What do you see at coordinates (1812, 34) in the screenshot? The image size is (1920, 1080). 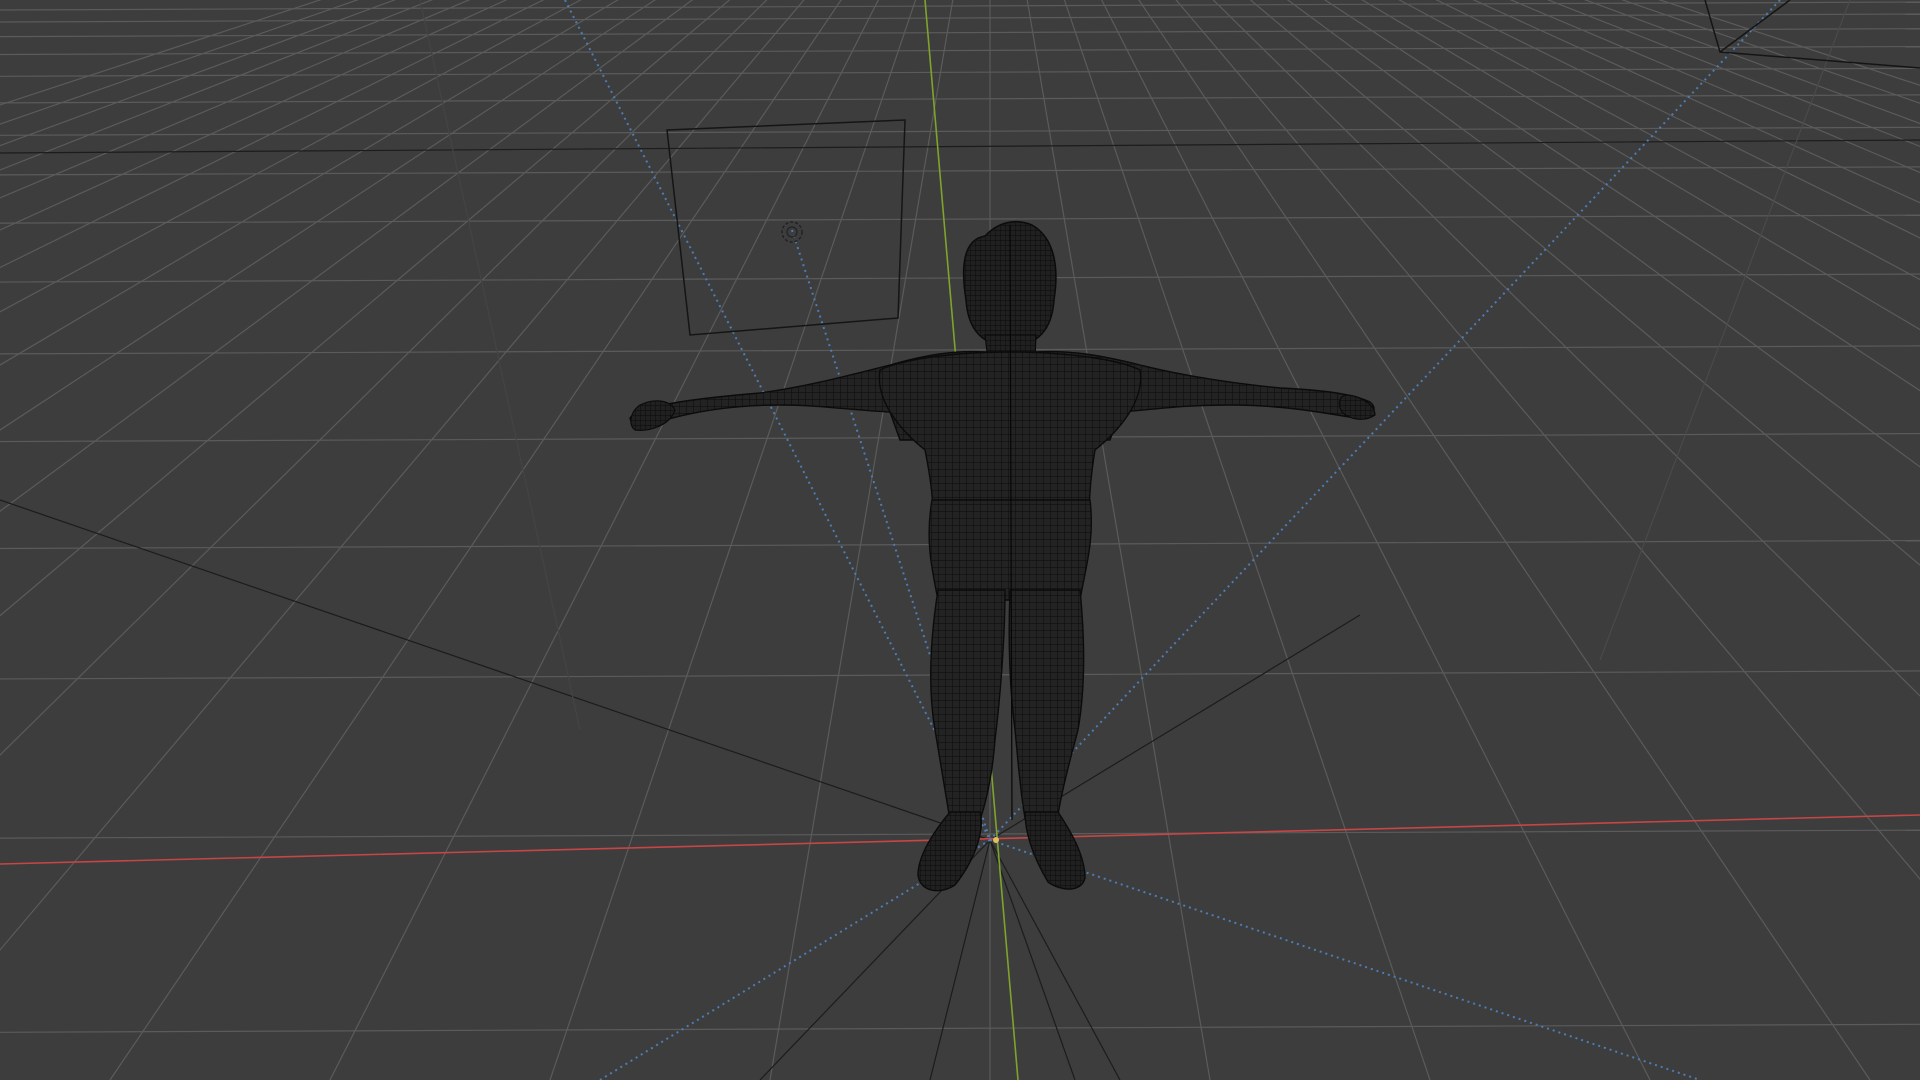 I see `camera-frame-secondary-icon` at bounding box center [1812, 34].